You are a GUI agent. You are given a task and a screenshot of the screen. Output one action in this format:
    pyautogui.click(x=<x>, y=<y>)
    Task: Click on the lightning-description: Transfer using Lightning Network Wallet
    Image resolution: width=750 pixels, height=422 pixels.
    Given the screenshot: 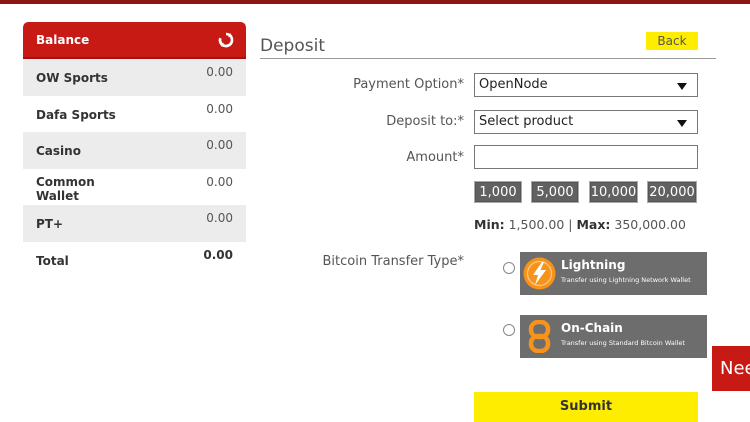 What is the action you would take?
    pyautogui.click(x=626, y=280)
    